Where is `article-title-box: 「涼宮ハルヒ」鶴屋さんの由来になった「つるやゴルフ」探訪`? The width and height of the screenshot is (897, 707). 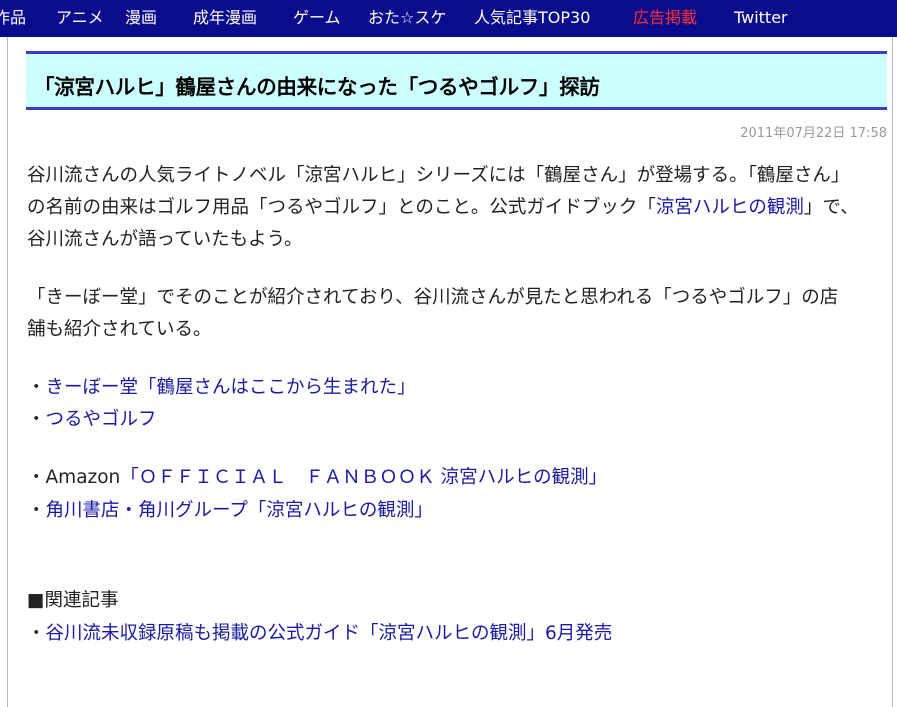 article-title-box: 「涼宮ハルヒ」鶴屋さんの由来になった「つるやゴルフ」探訪 is located at coordinates (456, 80).